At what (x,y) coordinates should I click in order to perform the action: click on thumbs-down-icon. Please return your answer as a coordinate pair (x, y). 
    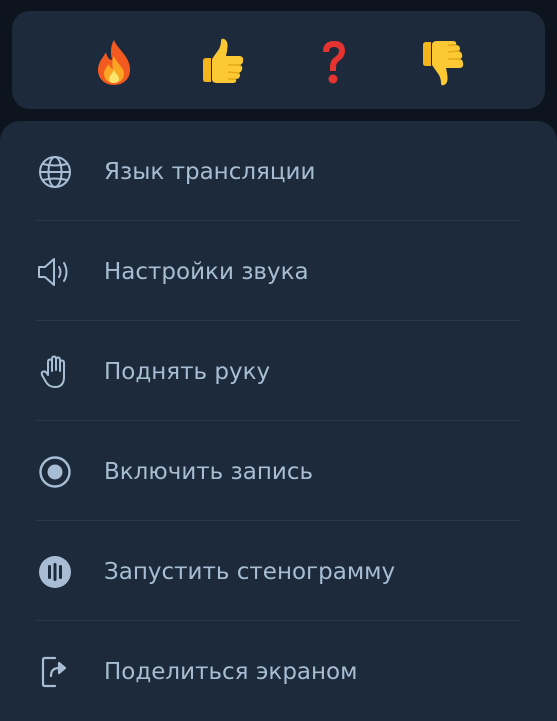
    Looking at the image, I should click on (442, 62).